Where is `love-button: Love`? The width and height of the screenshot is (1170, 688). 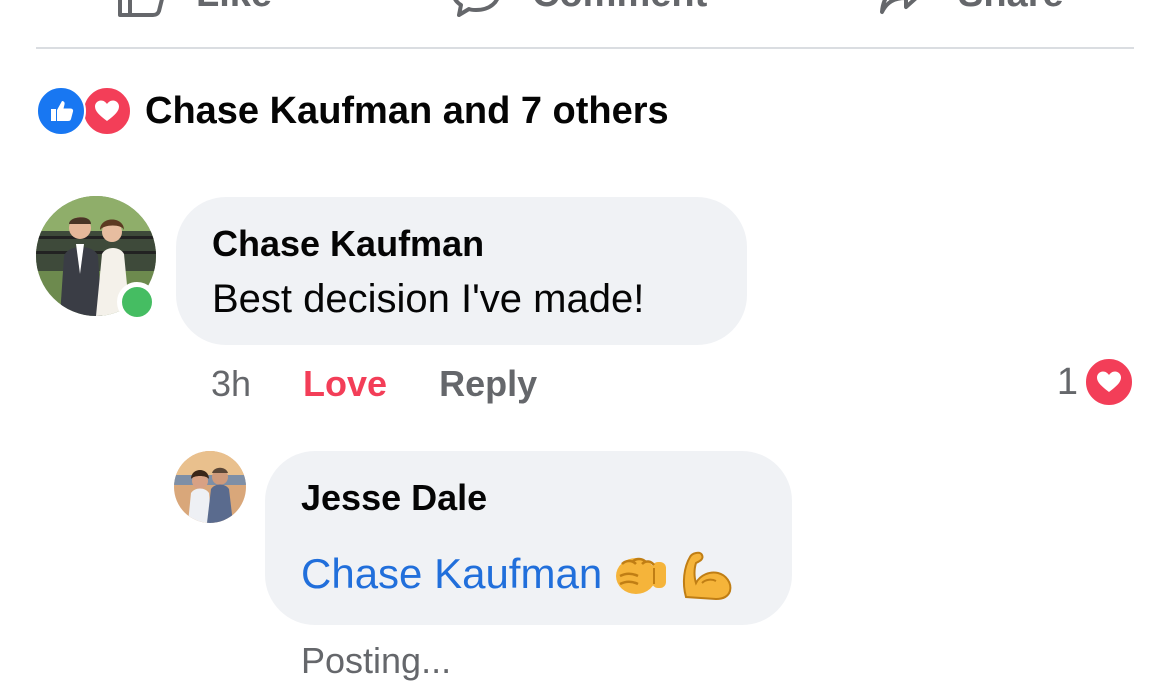 love-button: Love is located at coordinates (345, 384).